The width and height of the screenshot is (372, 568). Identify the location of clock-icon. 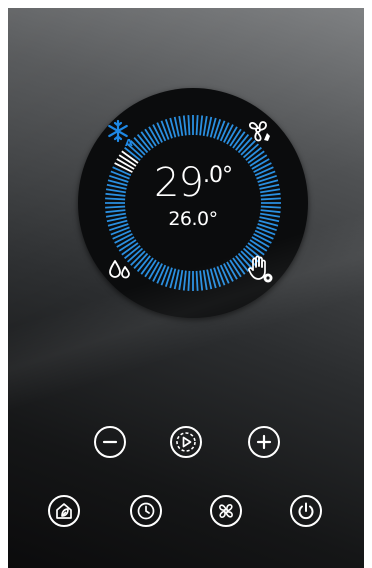
(146, 511).